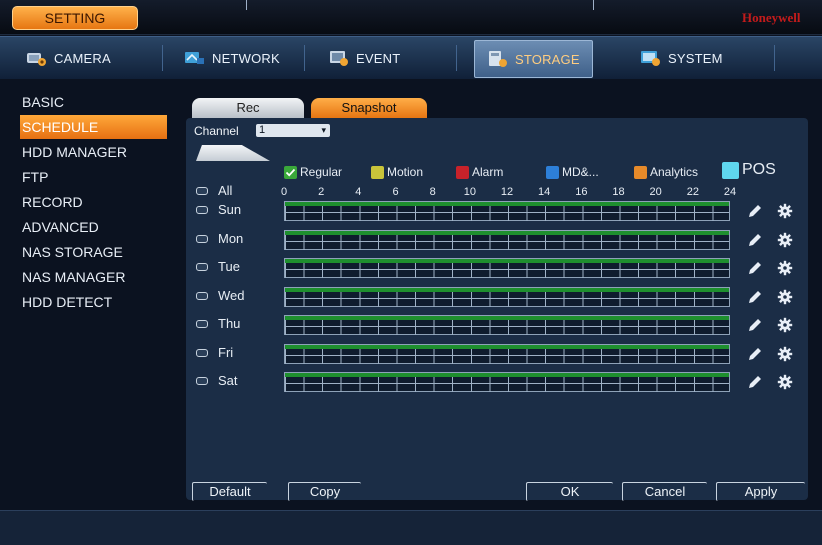 The width and height of the screenshot is (822, 545). What do you see at coordinates (581, 192) in the screenshot?
I see `hour-label: 16` at bounding box center [581, 192].